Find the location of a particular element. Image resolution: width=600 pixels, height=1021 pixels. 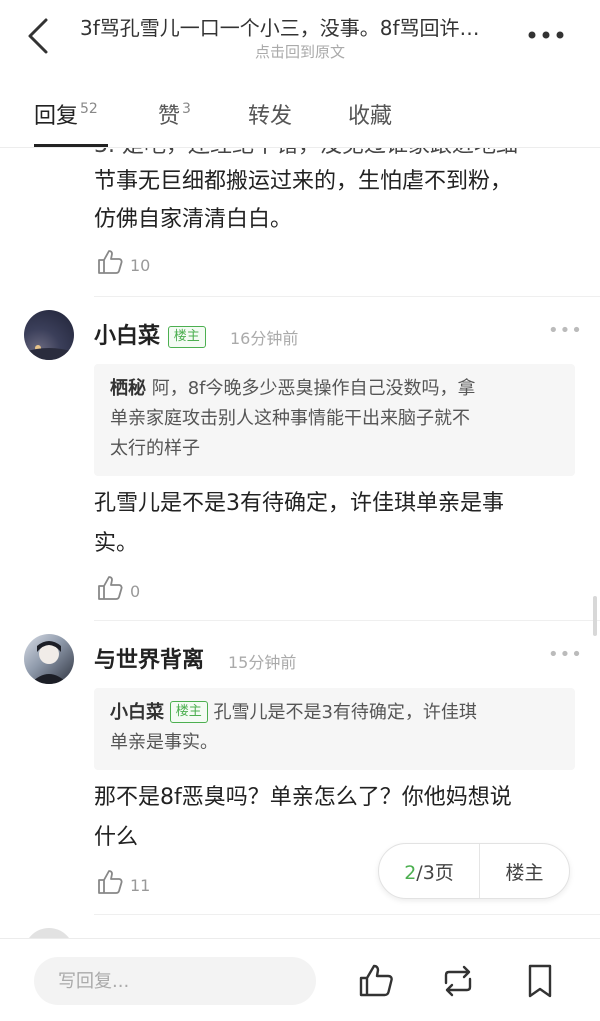

partial-comment-text-line2: 仿佛自家清清白白。 is located at coordinates (193, 219).